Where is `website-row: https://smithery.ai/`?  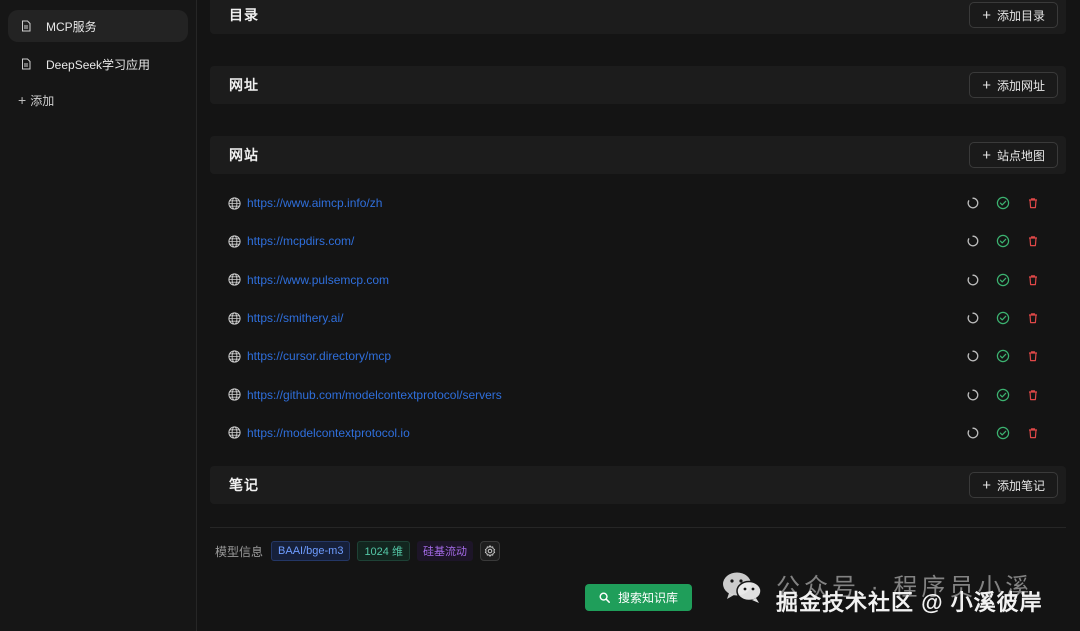 website-row: https://smithery.ai/ is located at coordinates (638, 318).